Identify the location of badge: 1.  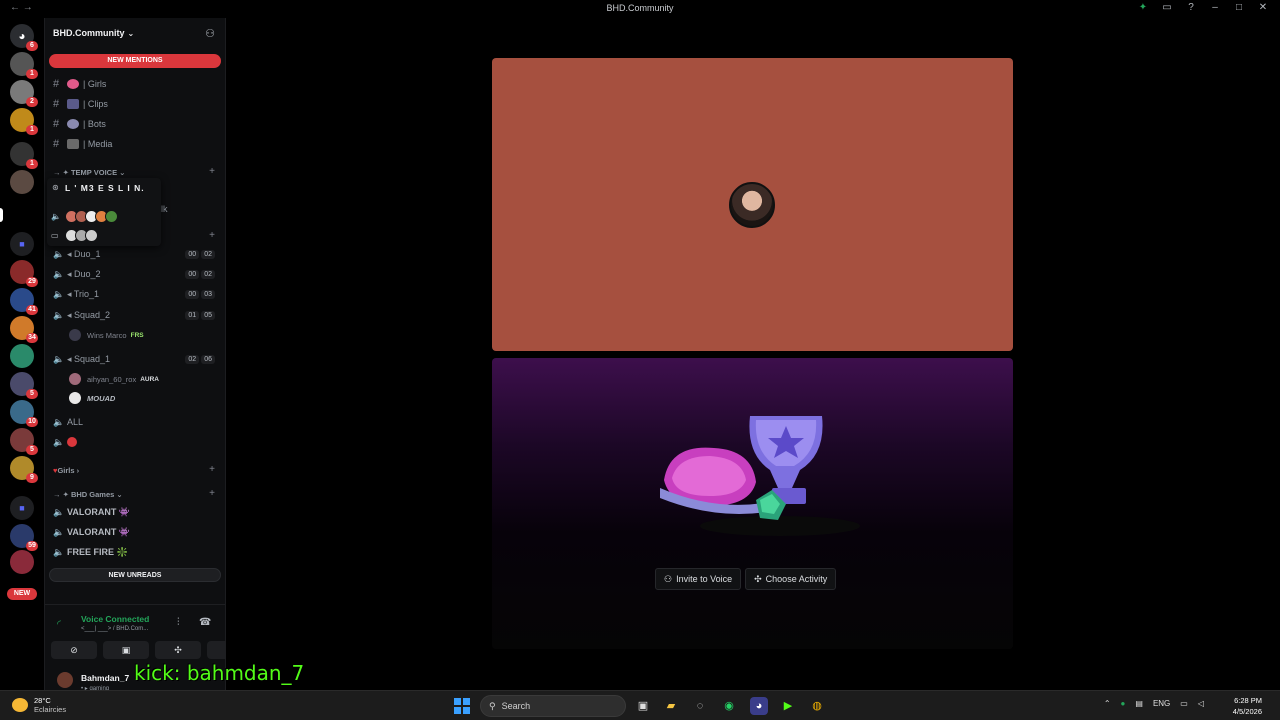
(32, 164).